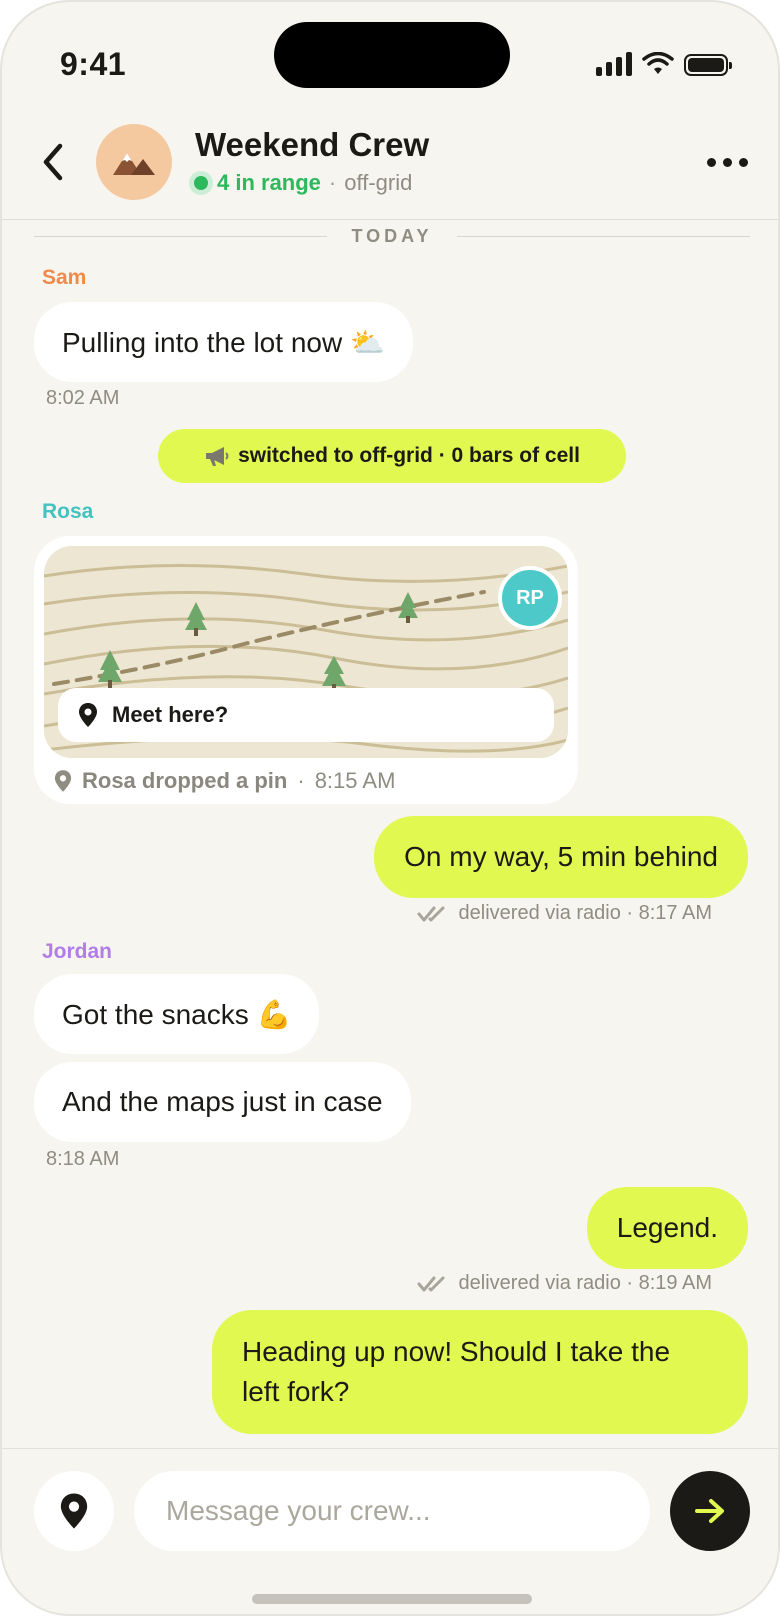 The image size is (780, 1616). I want to click on more-options-button, so click(727, 162).